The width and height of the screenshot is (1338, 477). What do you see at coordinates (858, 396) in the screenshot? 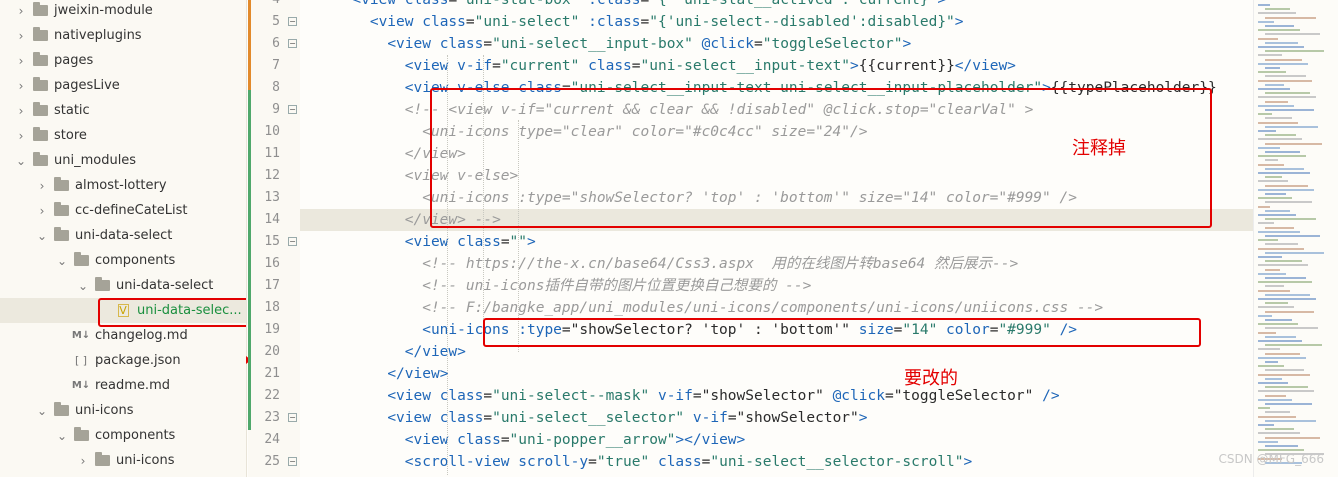
I see `code-token: @click` at bounding box center [858, 396].